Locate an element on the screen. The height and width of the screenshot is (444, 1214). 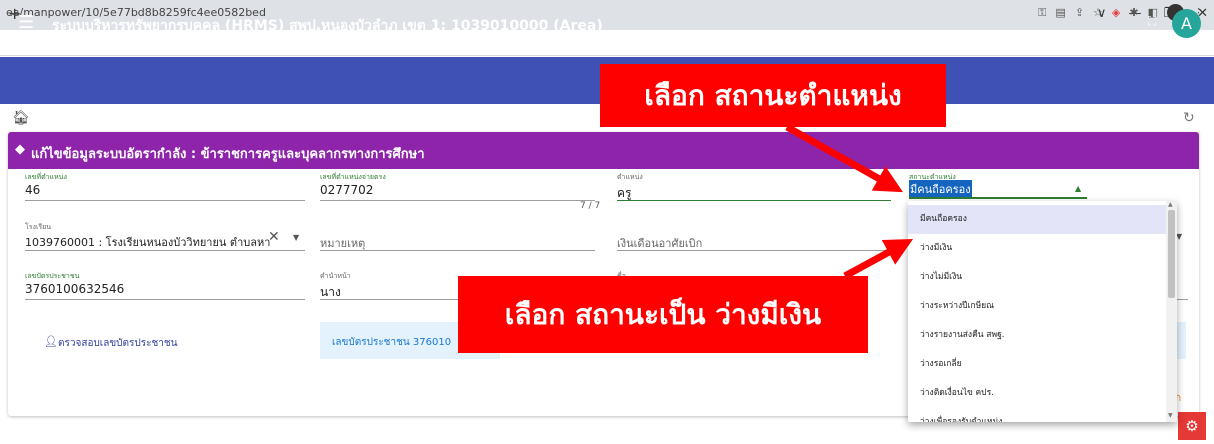
salary-underline is located at coordinates (754, 250).